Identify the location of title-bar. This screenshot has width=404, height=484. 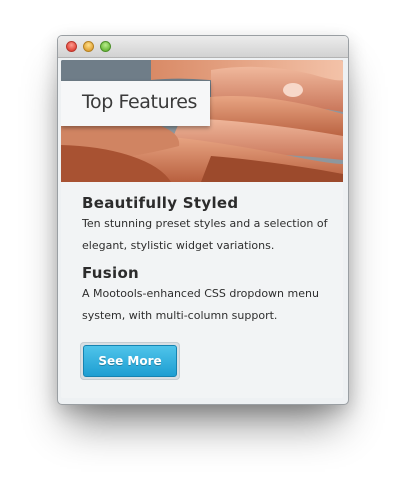
(203, 47).